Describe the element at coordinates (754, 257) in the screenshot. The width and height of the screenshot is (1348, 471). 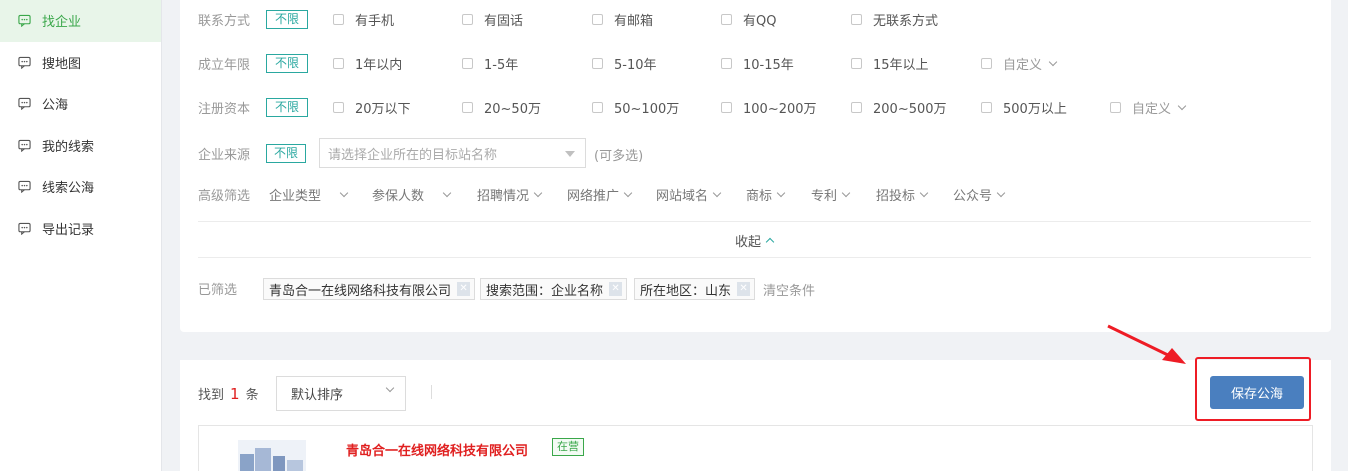
I see `divider` at that location.